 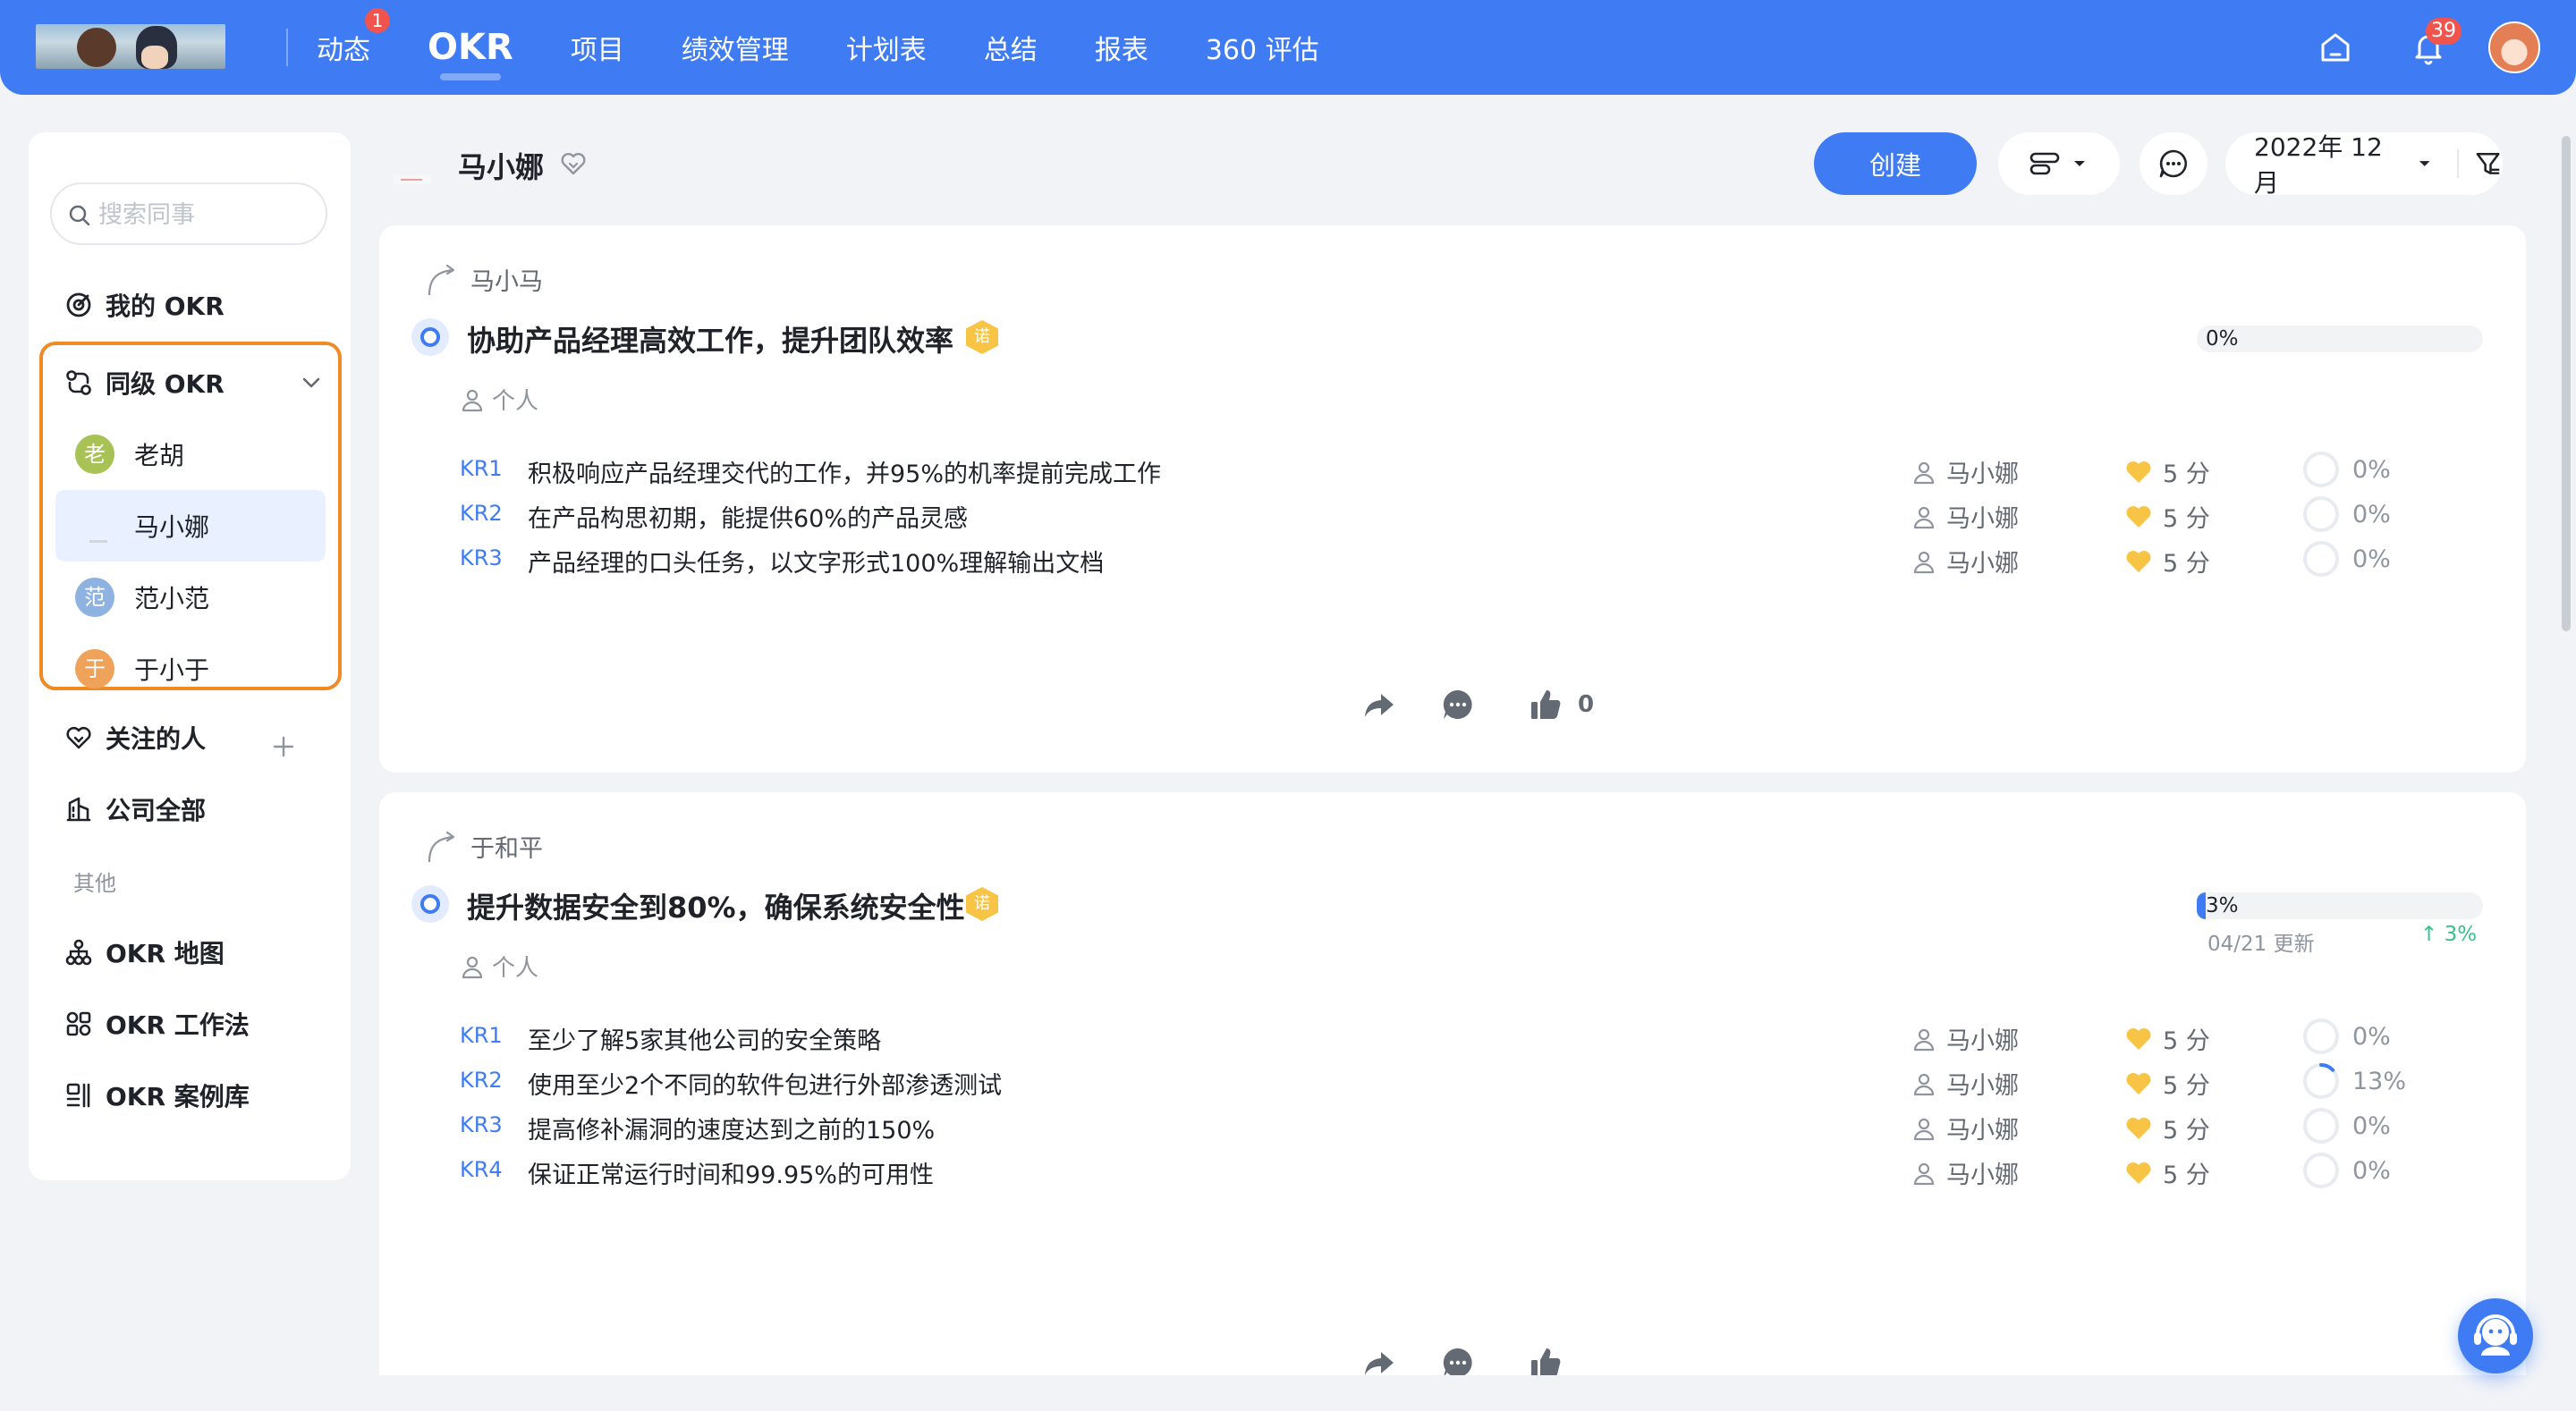 What do you see at coordinates (710, 339) in the screenshot?
I see `objective-title: 协助产品经理高效工作，提升团队效率` at bounding box center [710, 339].